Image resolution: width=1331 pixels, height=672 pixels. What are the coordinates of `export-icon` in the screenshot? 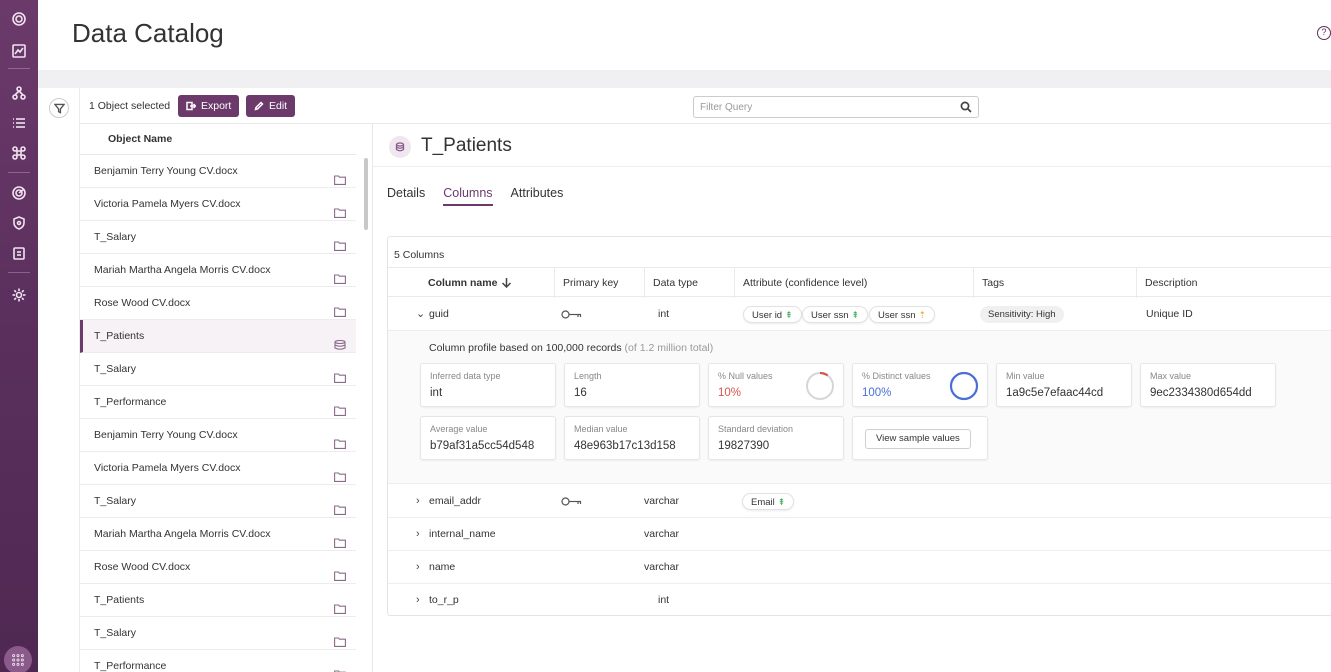 It's located at (191, 106).